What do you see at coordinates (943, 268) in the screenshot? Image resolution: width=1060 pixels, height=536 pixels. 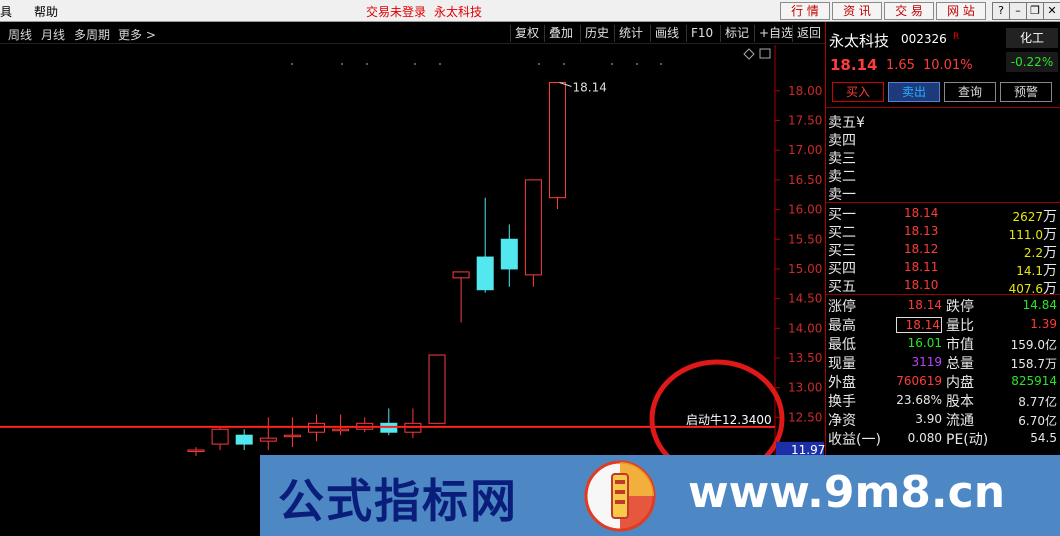 I see `bid-row: 买四 18.11 14.1万` at bounding box center [943, 268].